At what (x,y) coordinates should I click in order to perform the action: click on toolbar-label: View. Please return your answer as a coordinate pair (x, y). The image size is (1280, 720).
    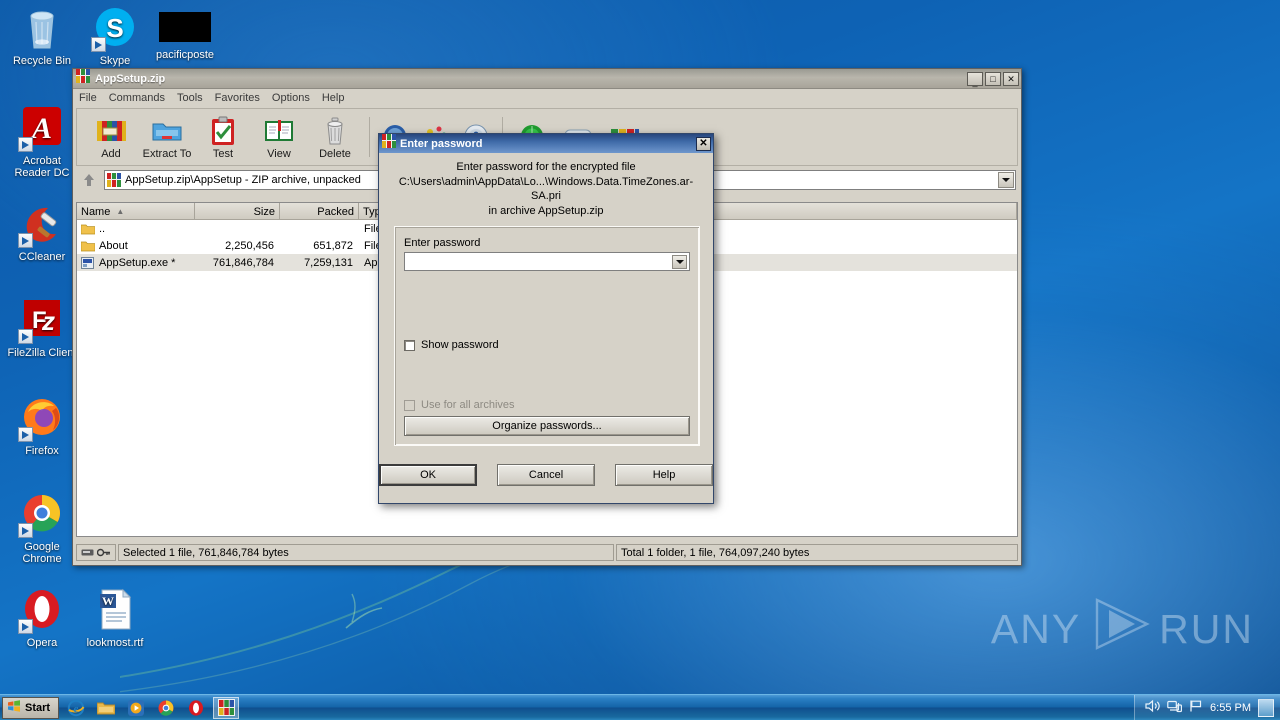
    Looking at the image, I should click on (279, 153).